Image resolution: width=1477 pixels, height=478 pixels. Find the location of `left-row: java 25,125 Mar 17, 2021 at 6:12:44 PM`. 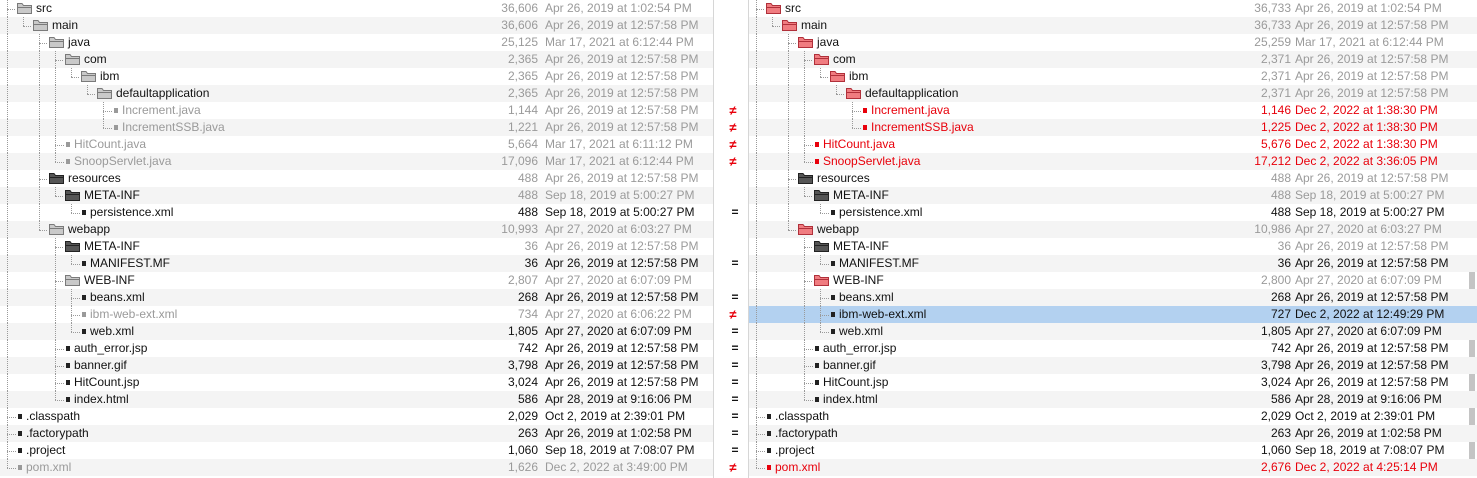

left-row: java 25,125 Mar 17, 2021 at 6:12:44 PM is located at coordinates (356, 42).